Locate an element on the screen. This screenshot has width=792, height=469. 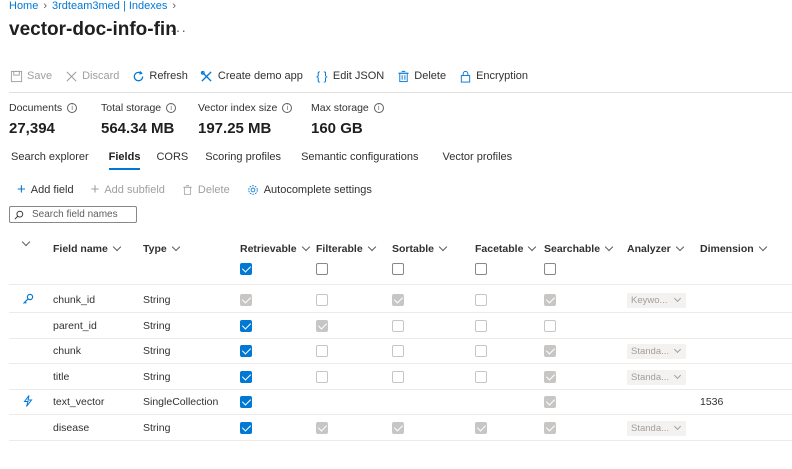
field-name-cell: disease is located at coordinates (71, 428).